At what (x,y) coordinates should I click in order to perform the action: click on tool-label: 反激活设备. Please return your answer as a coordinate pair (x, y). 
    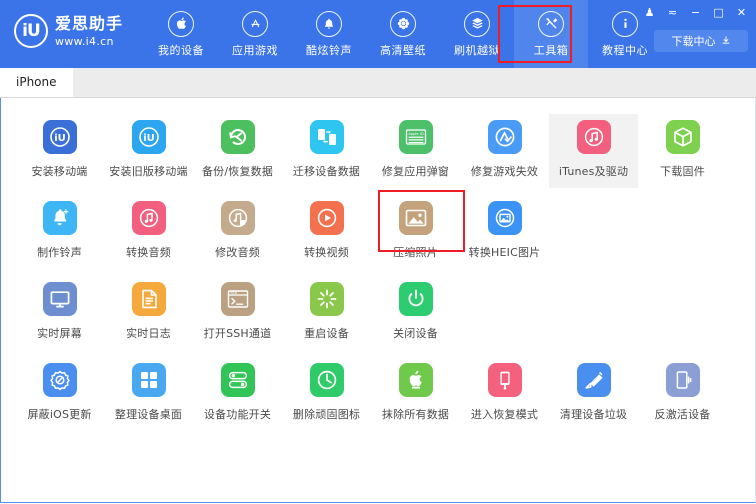
    Looking at the image, I should click on (682, 414).